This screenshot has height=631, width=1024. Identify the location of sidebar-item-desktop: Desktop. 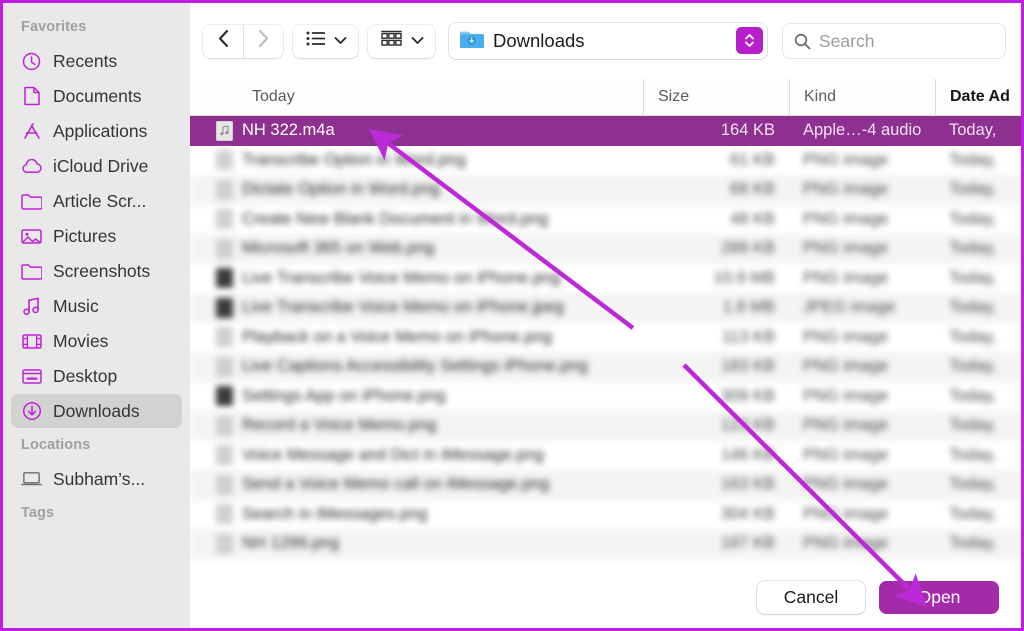
(96, 376).